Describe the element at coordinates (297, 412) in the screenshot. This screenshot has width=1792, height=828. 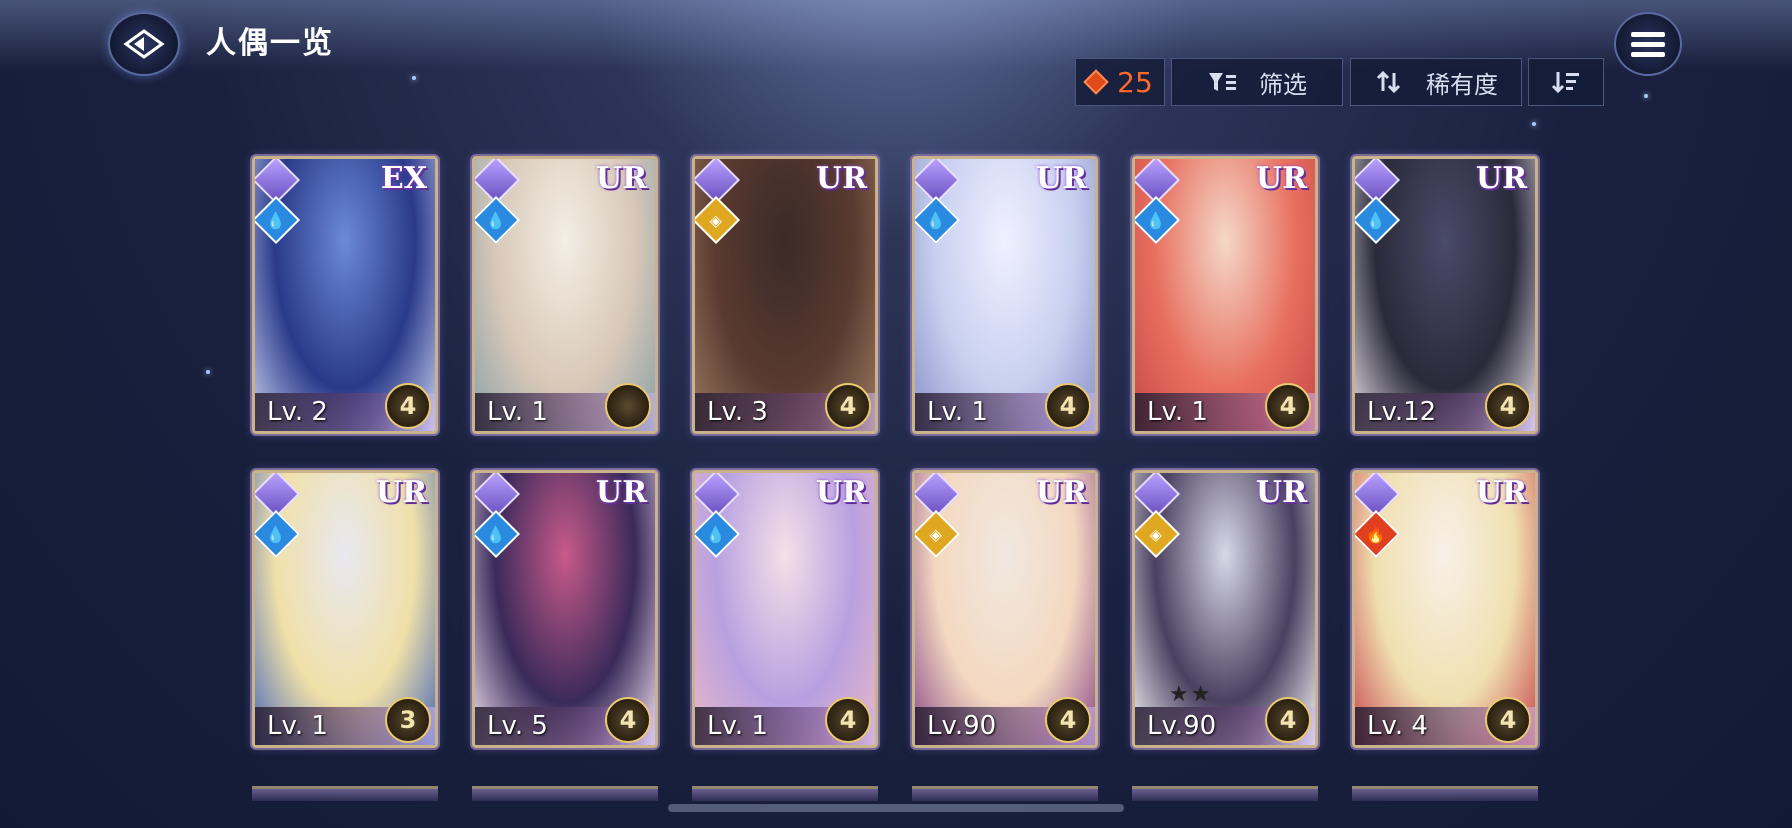
I see `level-label: Lv. 2` at that location.